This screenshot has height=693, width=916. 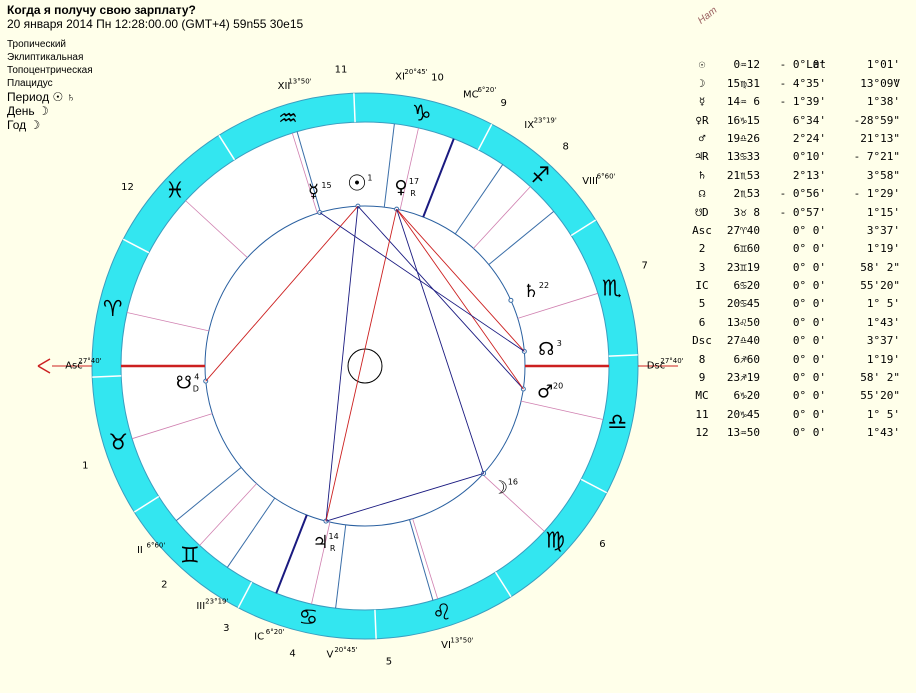 I want to click on row-position: 6♊60, so click(x=747, y=249).